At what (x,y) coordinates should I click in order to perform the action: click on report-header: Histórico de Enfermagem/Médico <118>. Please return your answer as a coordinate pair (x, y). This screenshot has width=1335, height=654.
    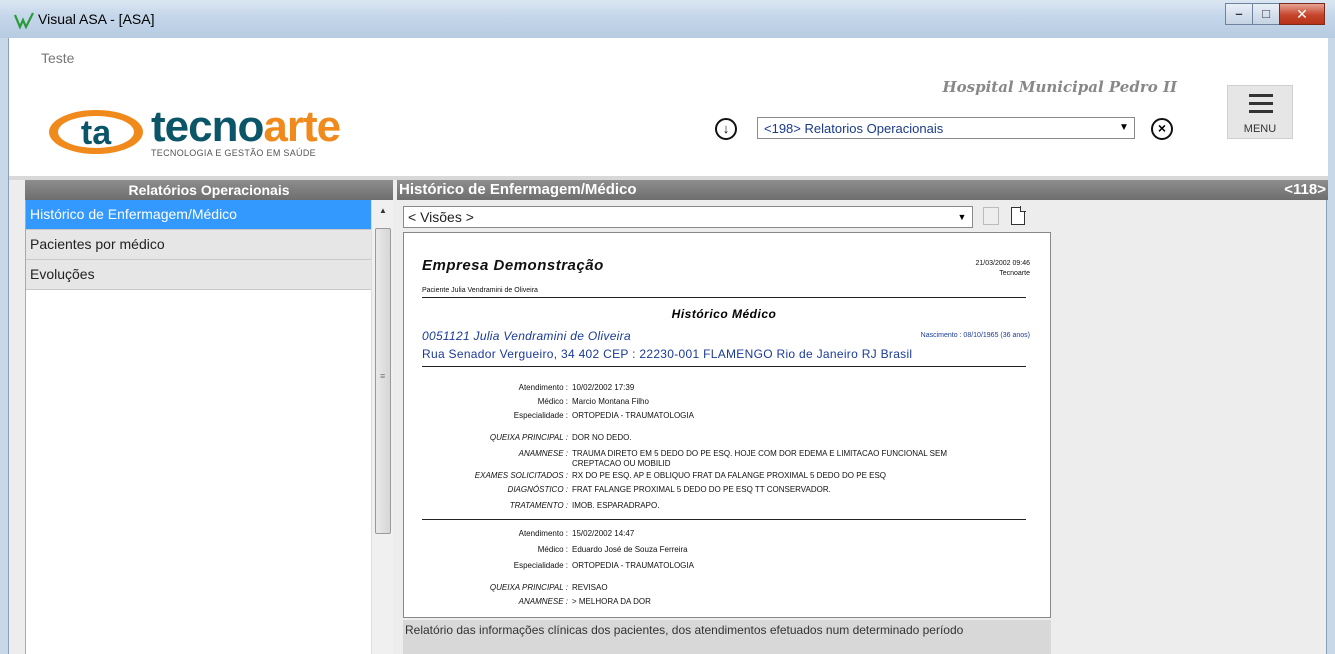
    Looking at the image, I should click on (862, 190).